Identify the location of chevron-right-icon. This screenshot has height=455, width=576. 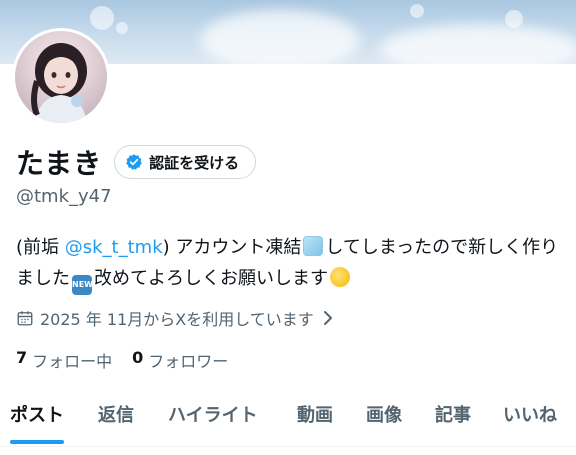
(327, 318).